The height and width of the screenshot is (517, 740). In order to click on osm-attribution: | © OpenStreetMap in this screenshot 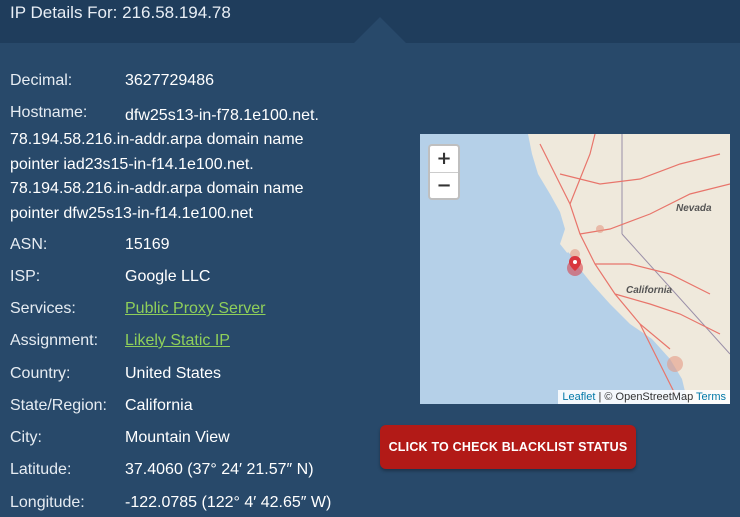, I will do `click(646, 397)`.